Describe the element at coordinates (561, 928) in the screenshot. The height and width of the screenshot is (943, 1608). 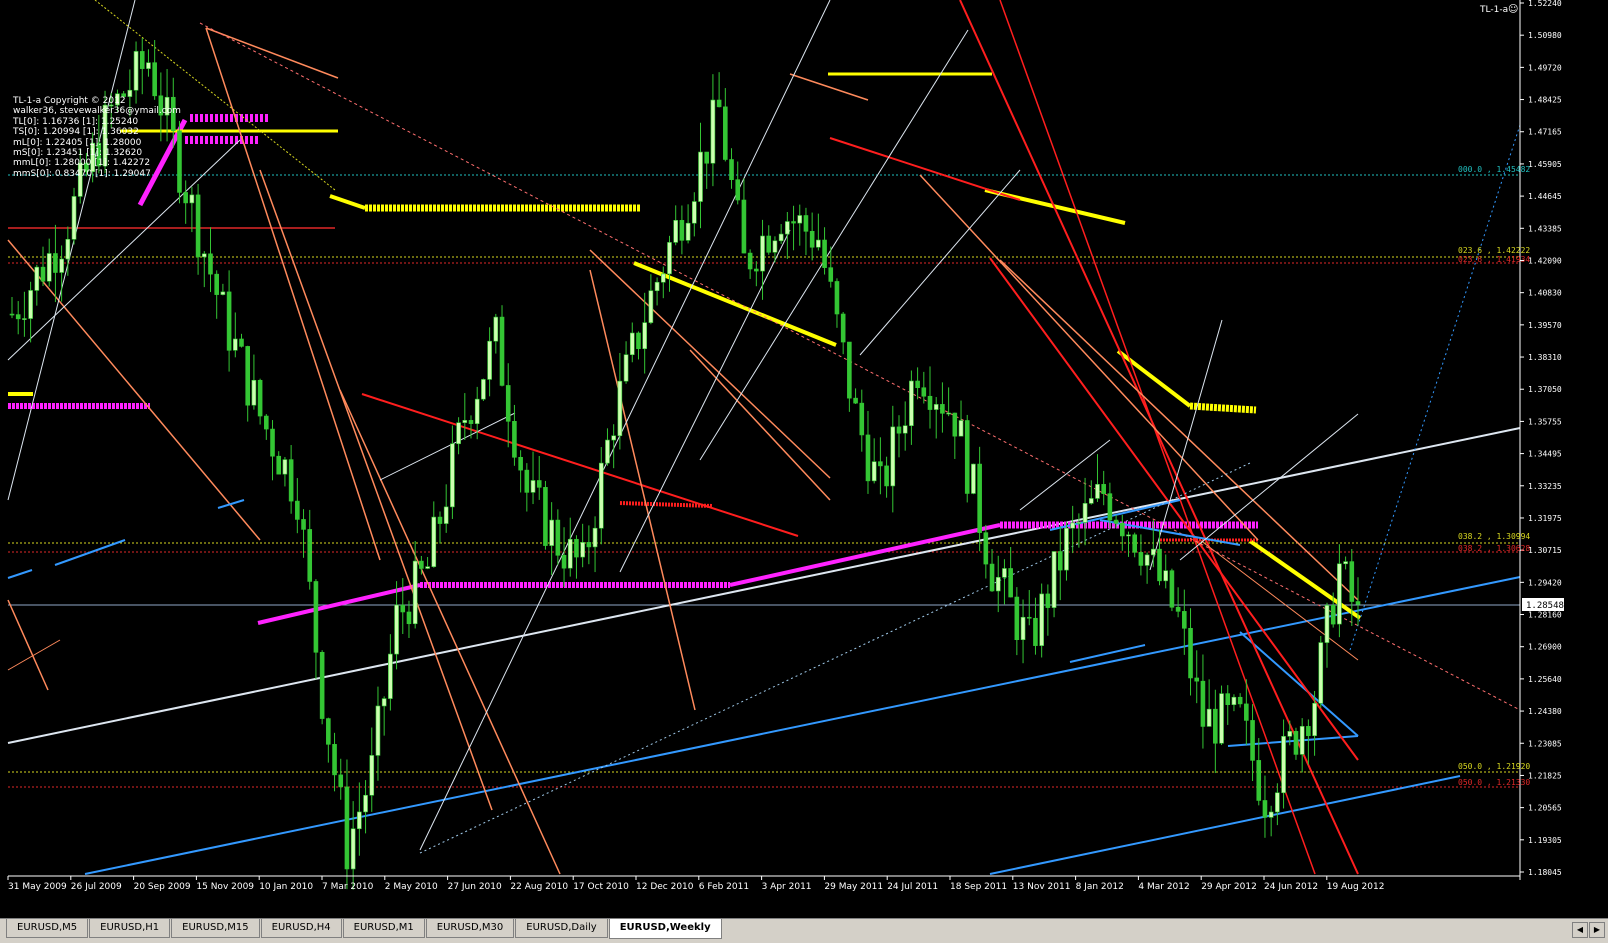
I see `tab-eurusd-daily: EURUSD,Daily` at that location.